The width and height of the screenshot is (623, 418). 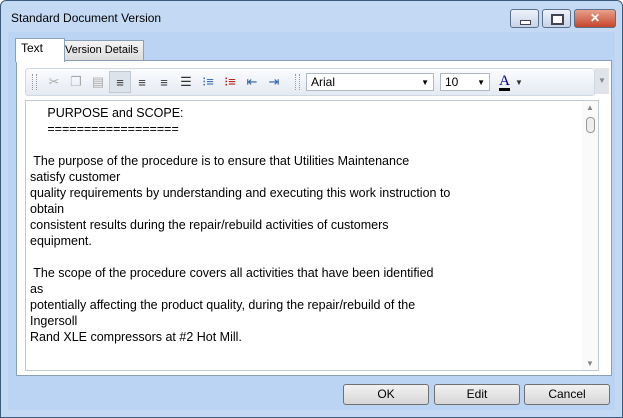 What do you see at coordinates (230, 82) in the screenshot?
I see `numbered-list-icon: ⁝≡` at bounding box center [230, 82].